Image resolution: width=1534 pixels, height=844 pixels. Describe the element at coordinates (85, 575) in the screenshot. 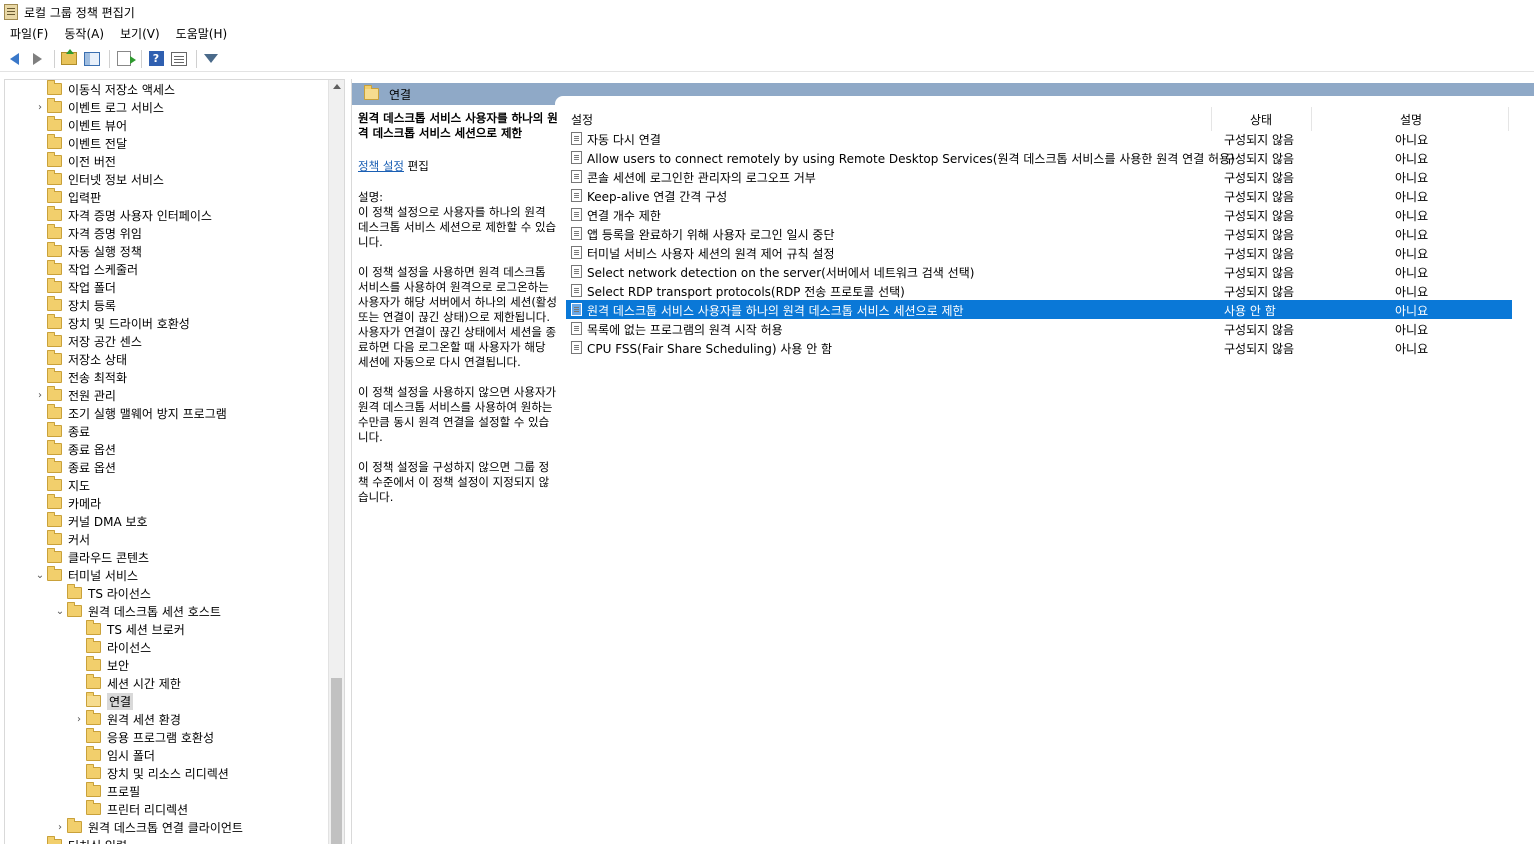

I see `tree-item: ⌄ 터미널 서비스` at that location.